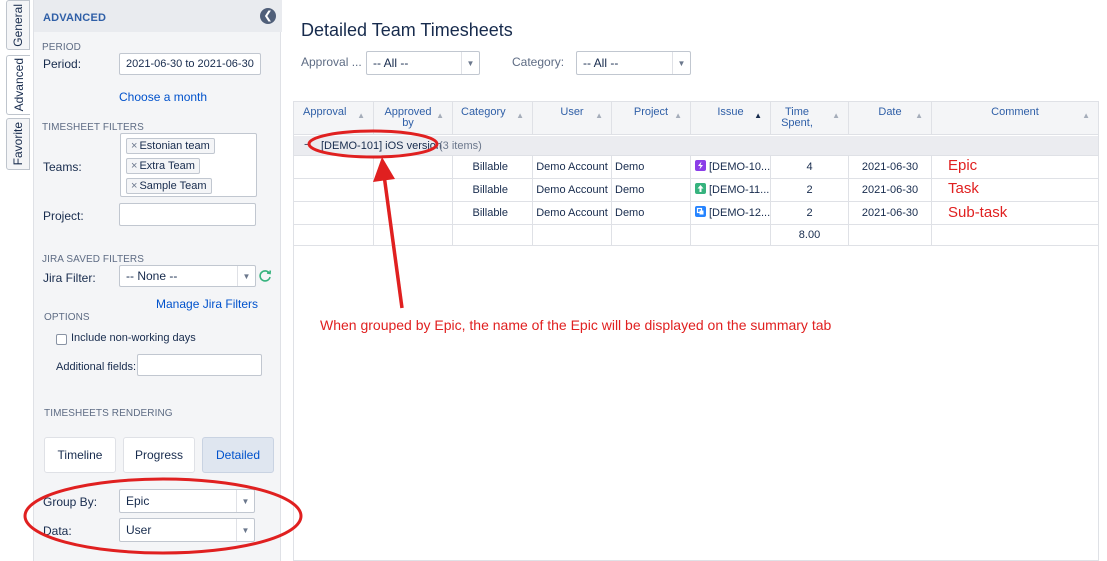 The width and height of the screenshot is (1107, 561). What do you see at coordinates (238, 455) in the screenshot?
I see `detailed-button: Detailed` at bounding box center [238, 455].